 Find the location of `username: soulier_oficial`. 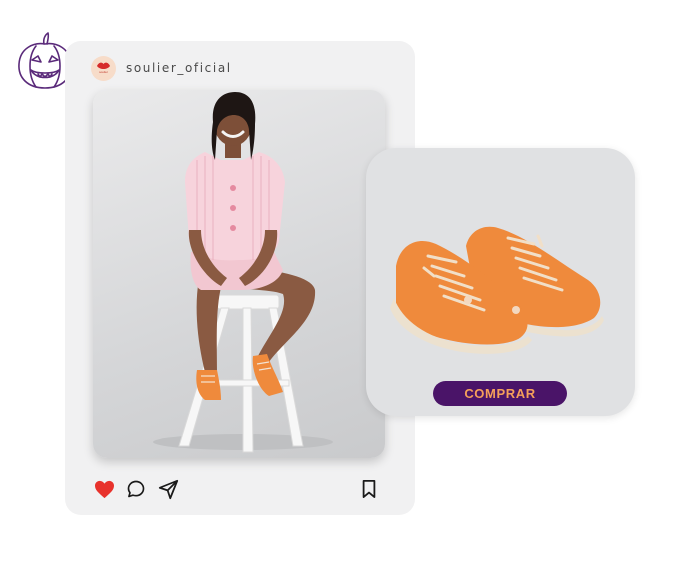

username: soulier_oficial is located at coordinates (179, 68).